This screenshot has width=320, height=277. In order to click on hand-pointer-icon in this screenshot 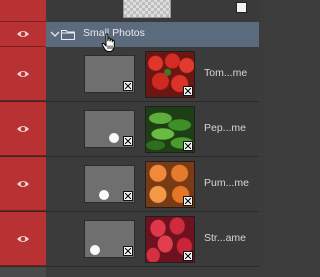, I will do `click(108, 42)`.